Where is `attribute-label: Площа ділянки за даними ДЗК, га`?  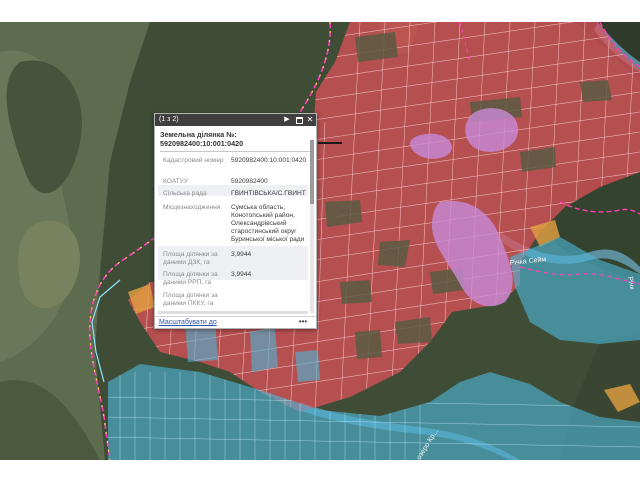 attribute-label: Площа ділянки за даними ДЗК, га is located at coordinates (190, 258).